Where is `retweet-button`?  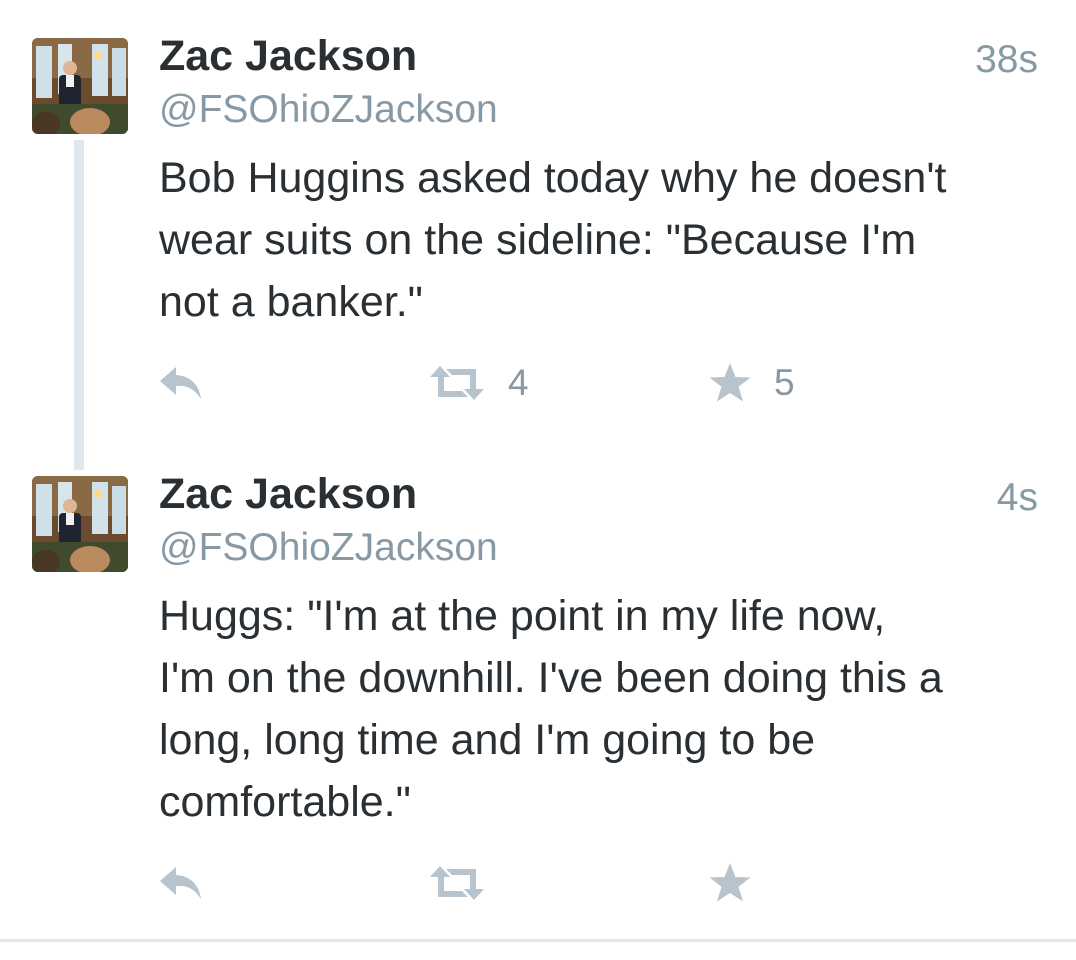
retweet-button is located at coordinates (468, 883).